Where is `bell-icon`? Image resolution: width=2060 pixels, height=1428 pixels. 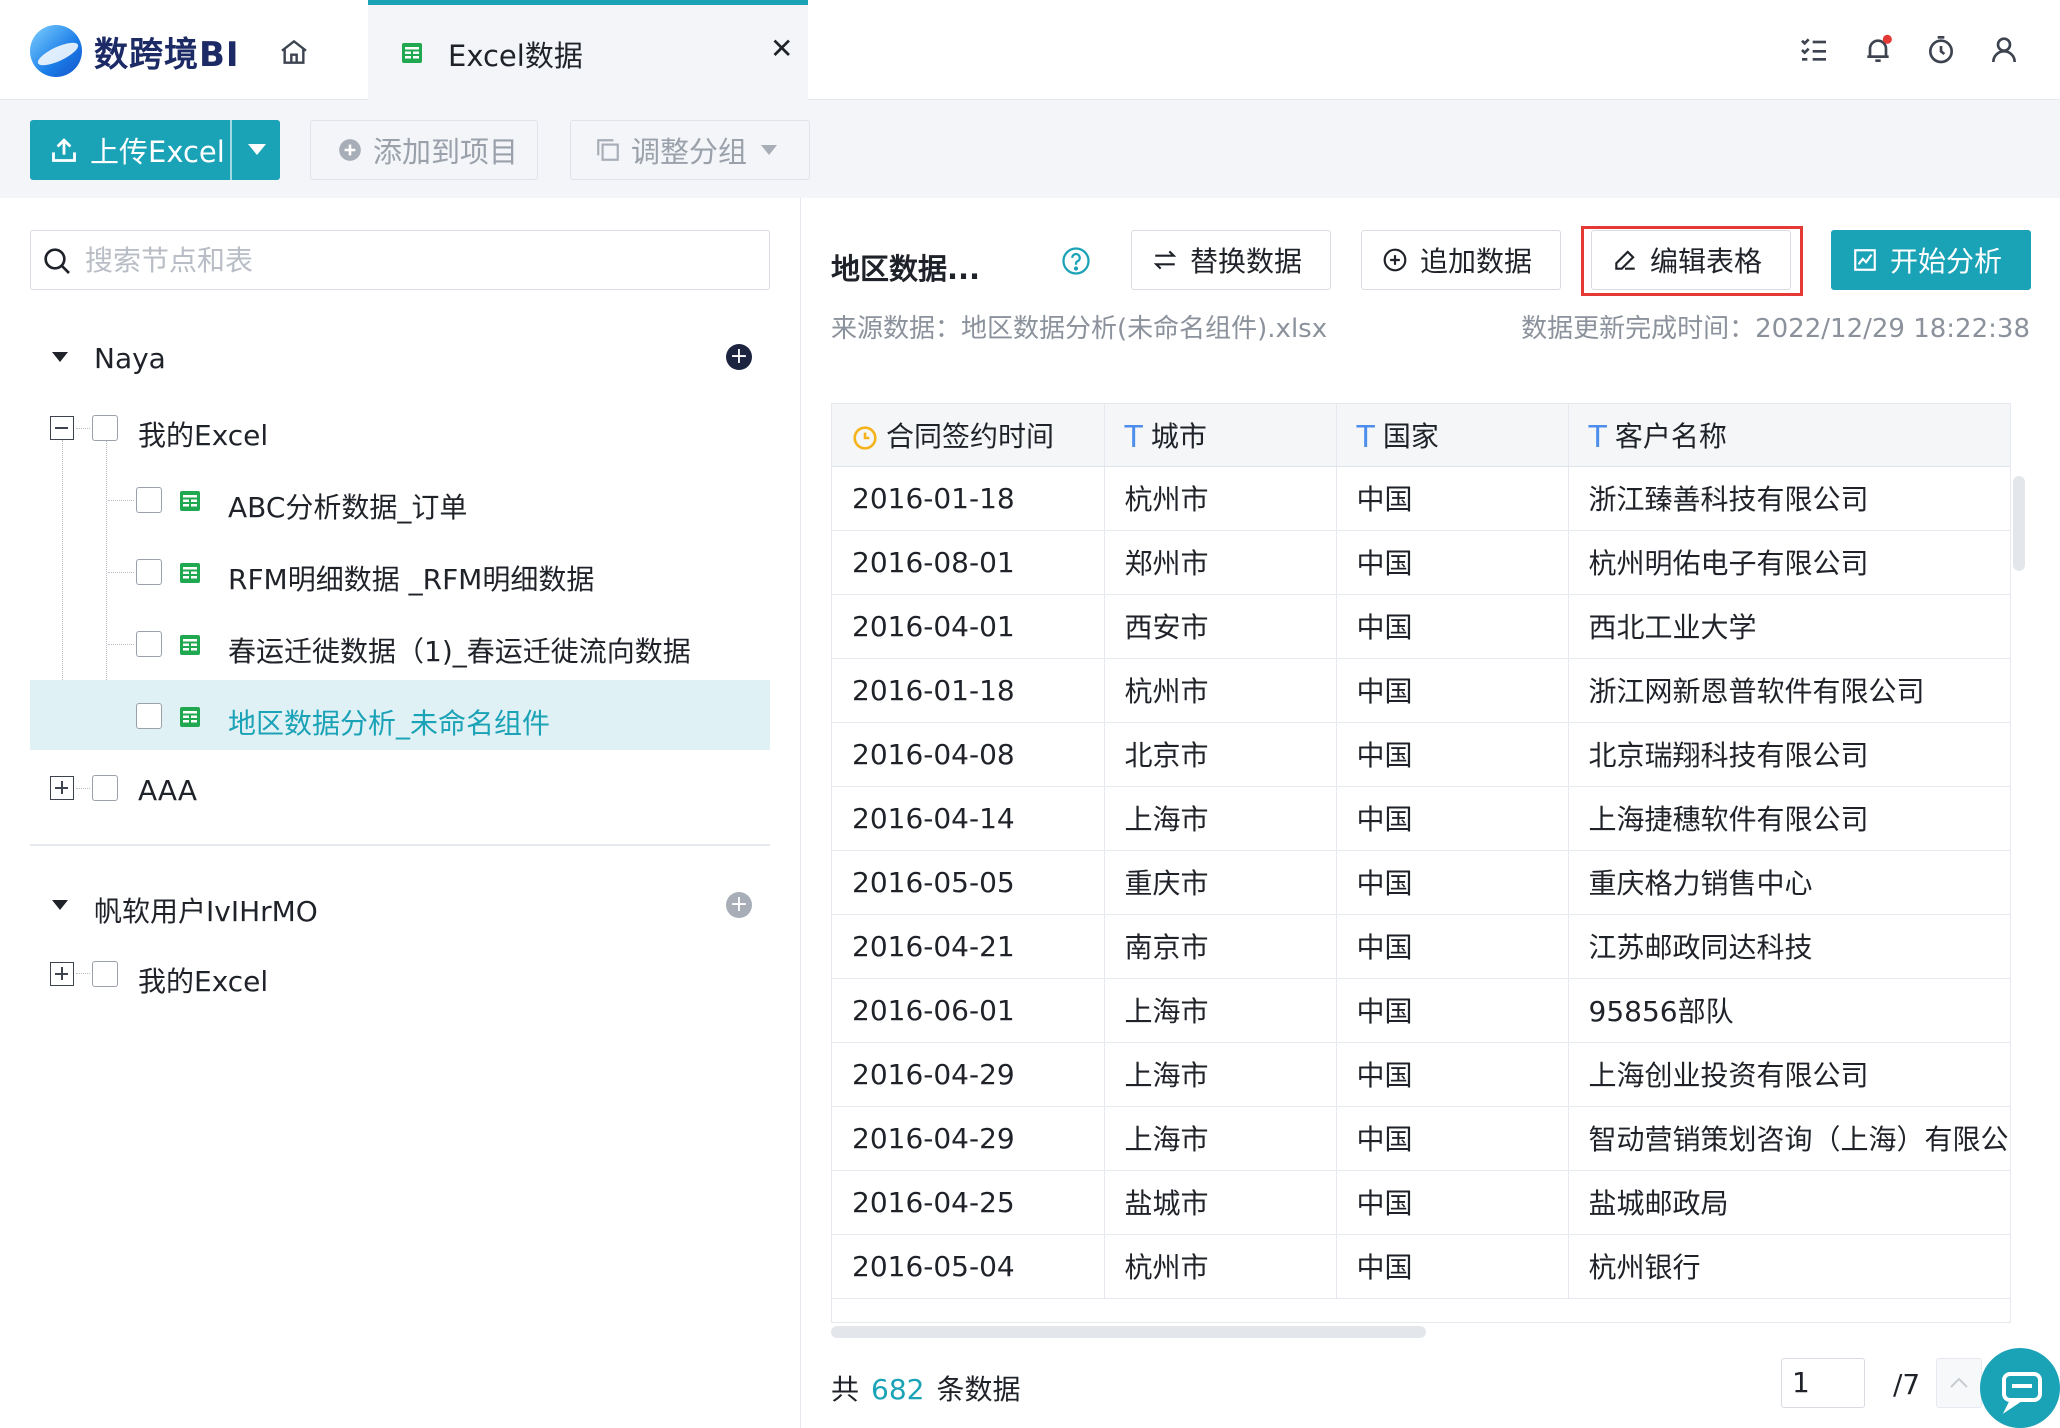 bell-icon is located at coordinates (1878, 50).